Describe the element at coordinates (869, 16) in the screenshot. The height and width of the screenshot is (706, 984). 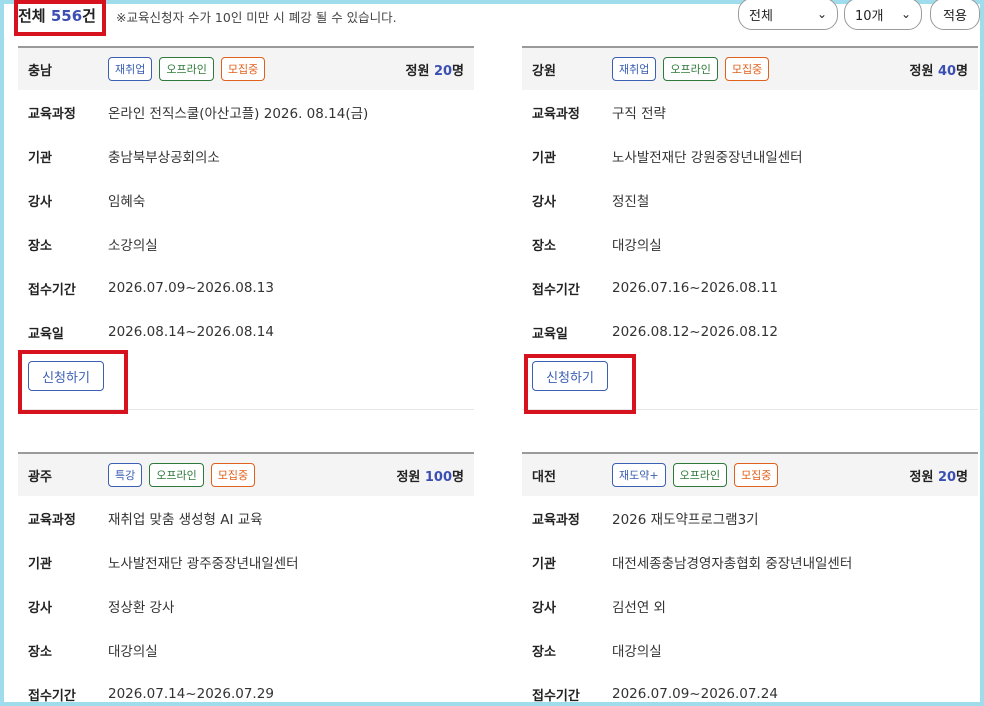
I see `page-size-select-value: 10개` at that location.